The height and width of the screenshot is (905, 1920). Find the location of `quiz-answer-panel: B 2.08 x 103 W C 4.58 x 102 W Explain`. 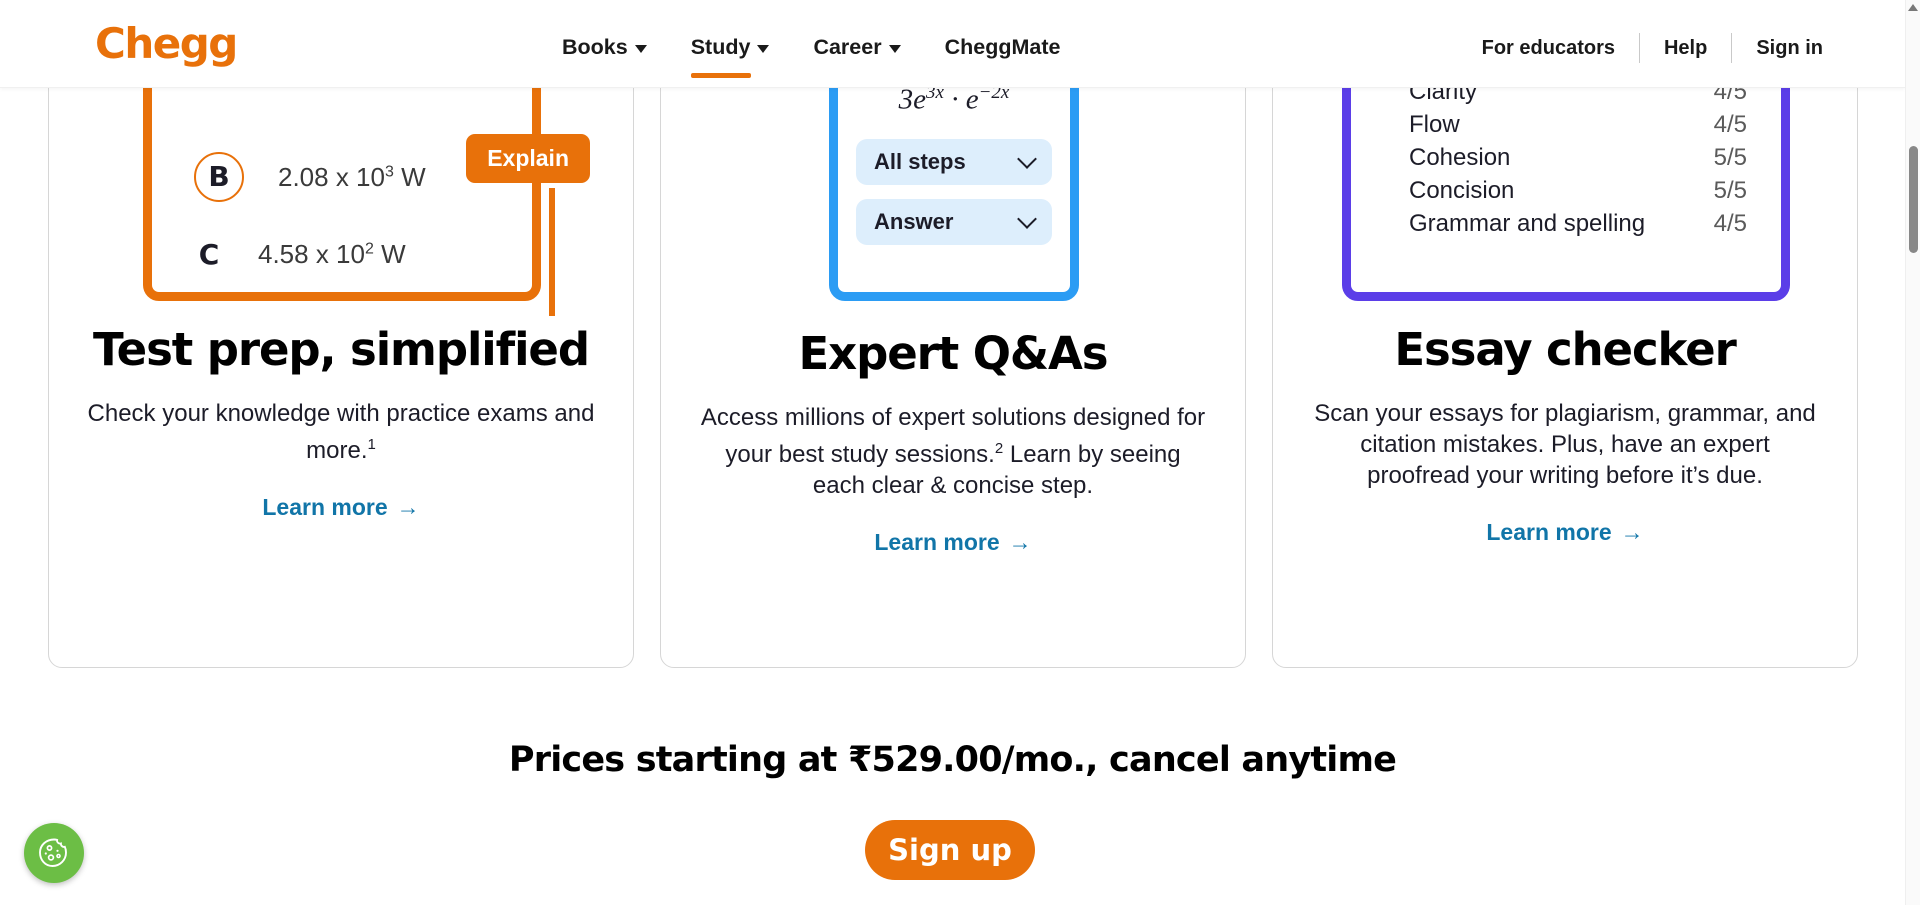

quiz-answer-panel: B 2.08 x 103 W C 4.58 x 102 W Explain is located at coordinates (366, 183).